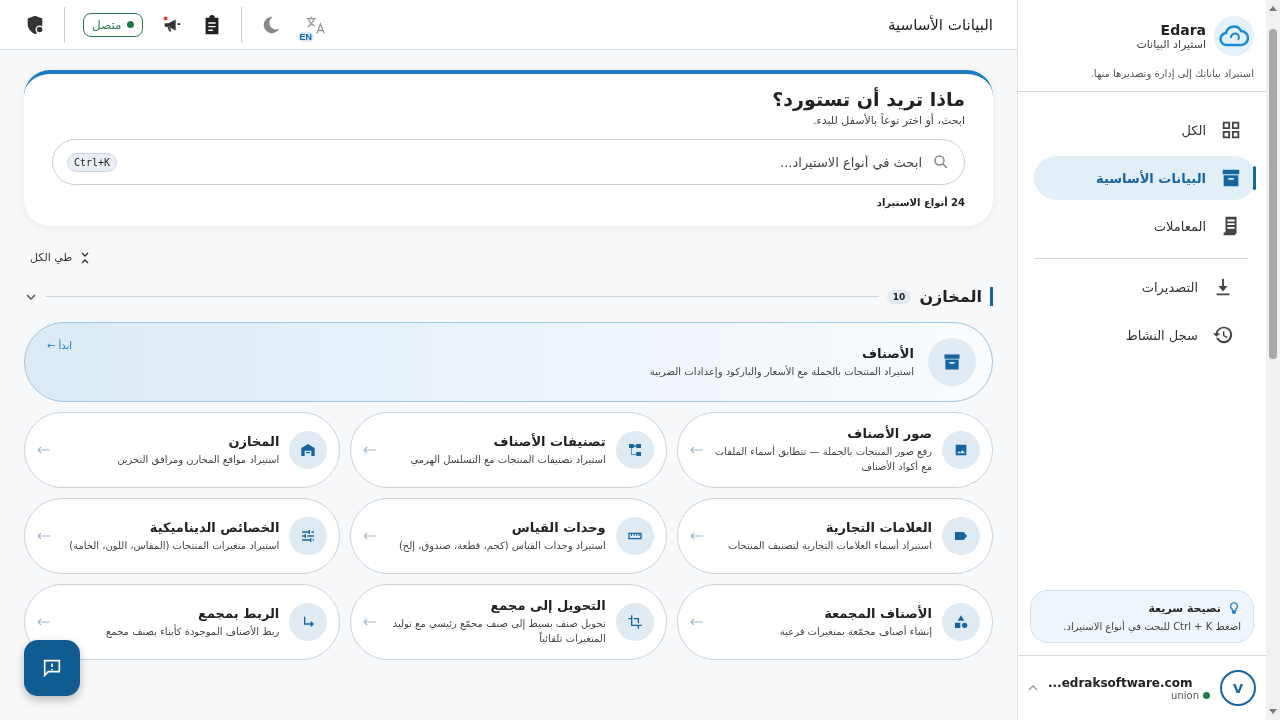 Image resolution: width=1280 pixels, height=720 pixels. I want to click on card-description: استيراد وحدات القياس (كجم، قطعة، صندوق، إلخ), so click(501, 545).